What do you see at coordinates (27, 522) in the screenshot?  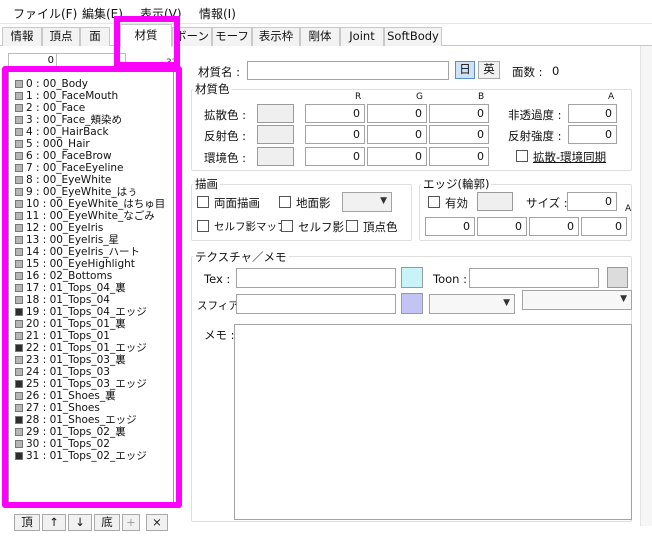 I see `move-top-button: 頂` at bounding box center [27, 522].